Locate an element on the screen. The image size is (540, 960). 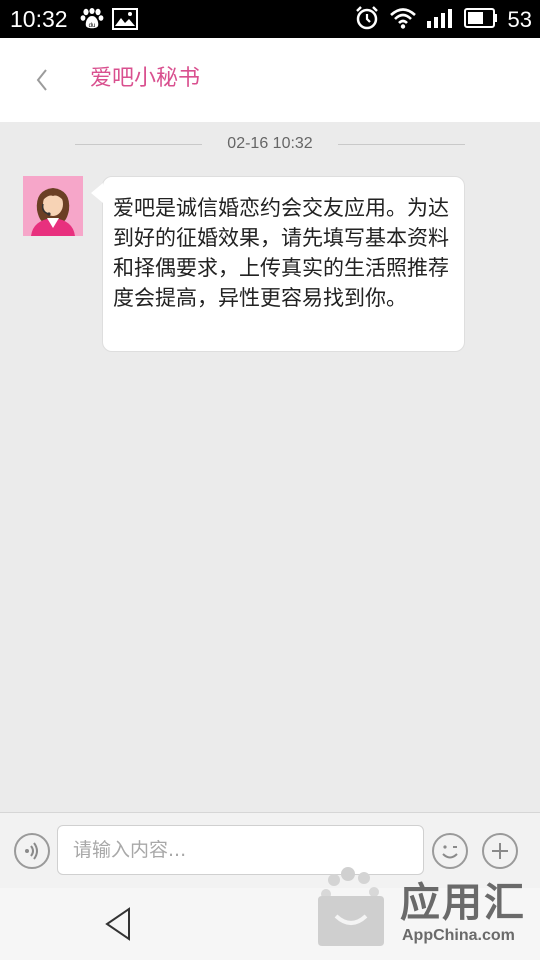
bubble-tail is located at coordinates (97, 193).